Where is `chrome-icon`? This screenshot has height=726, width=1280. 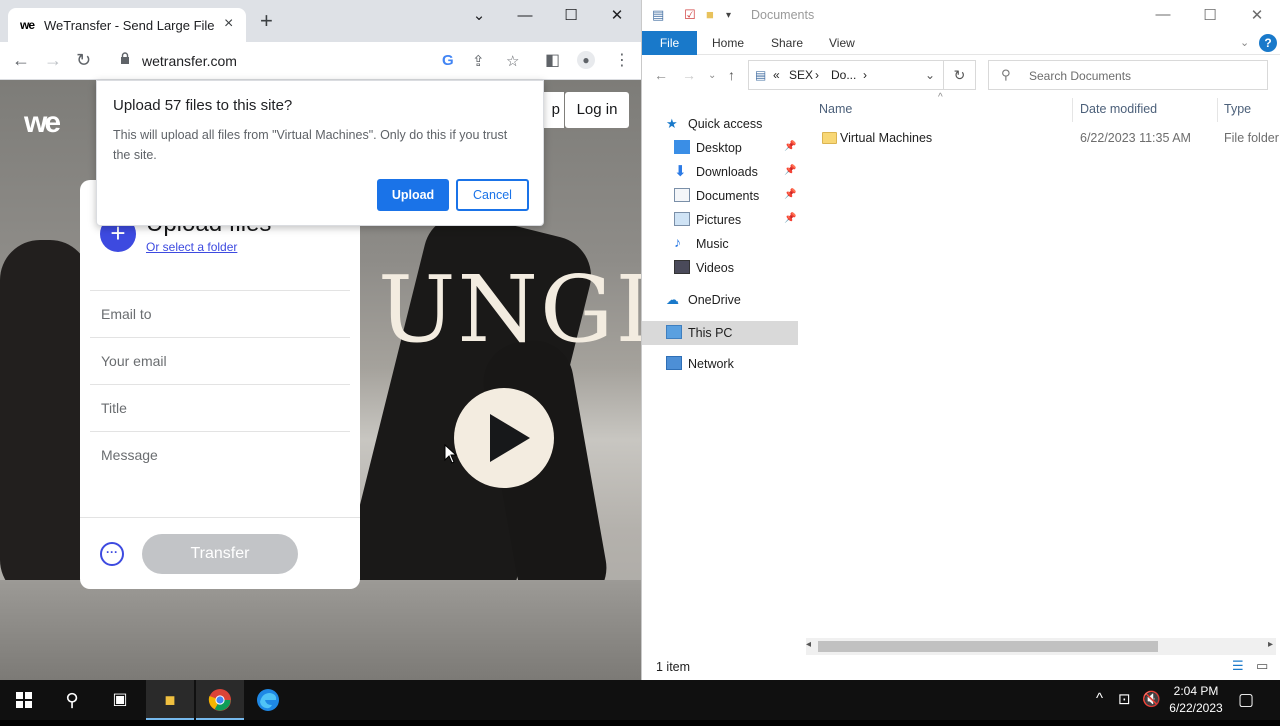 chrome-icon is located at coordinates (220, 700).